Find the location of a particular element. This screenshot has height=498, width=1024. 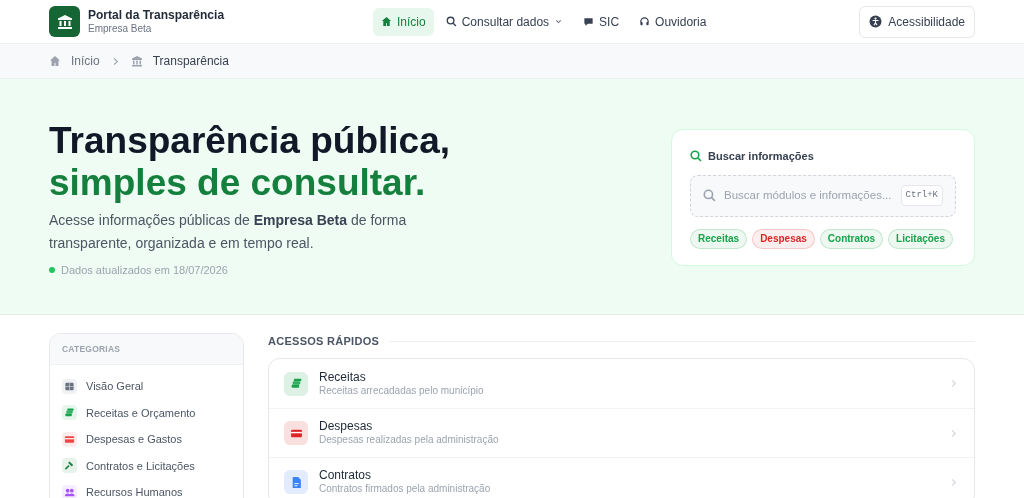

chat-icon is located at coordinates (589, 21).